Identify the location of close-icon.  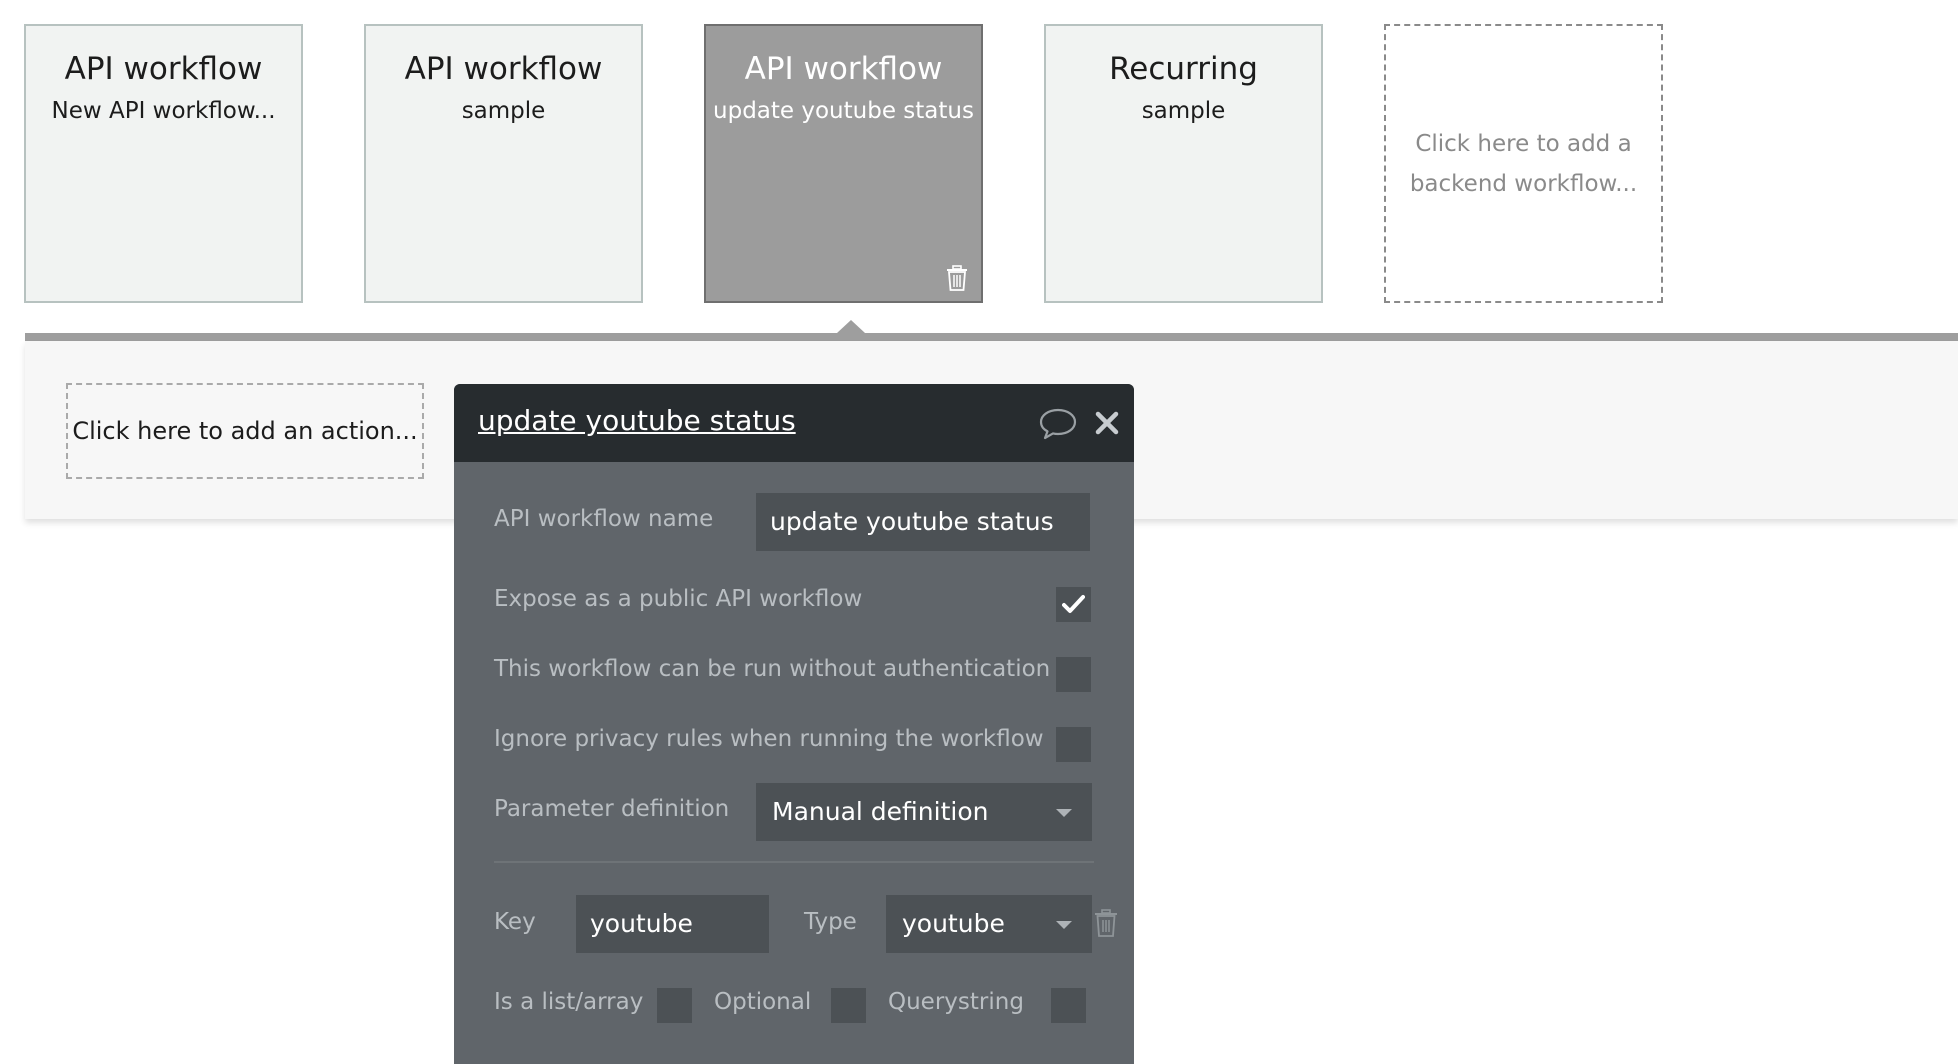
(1107, 423).